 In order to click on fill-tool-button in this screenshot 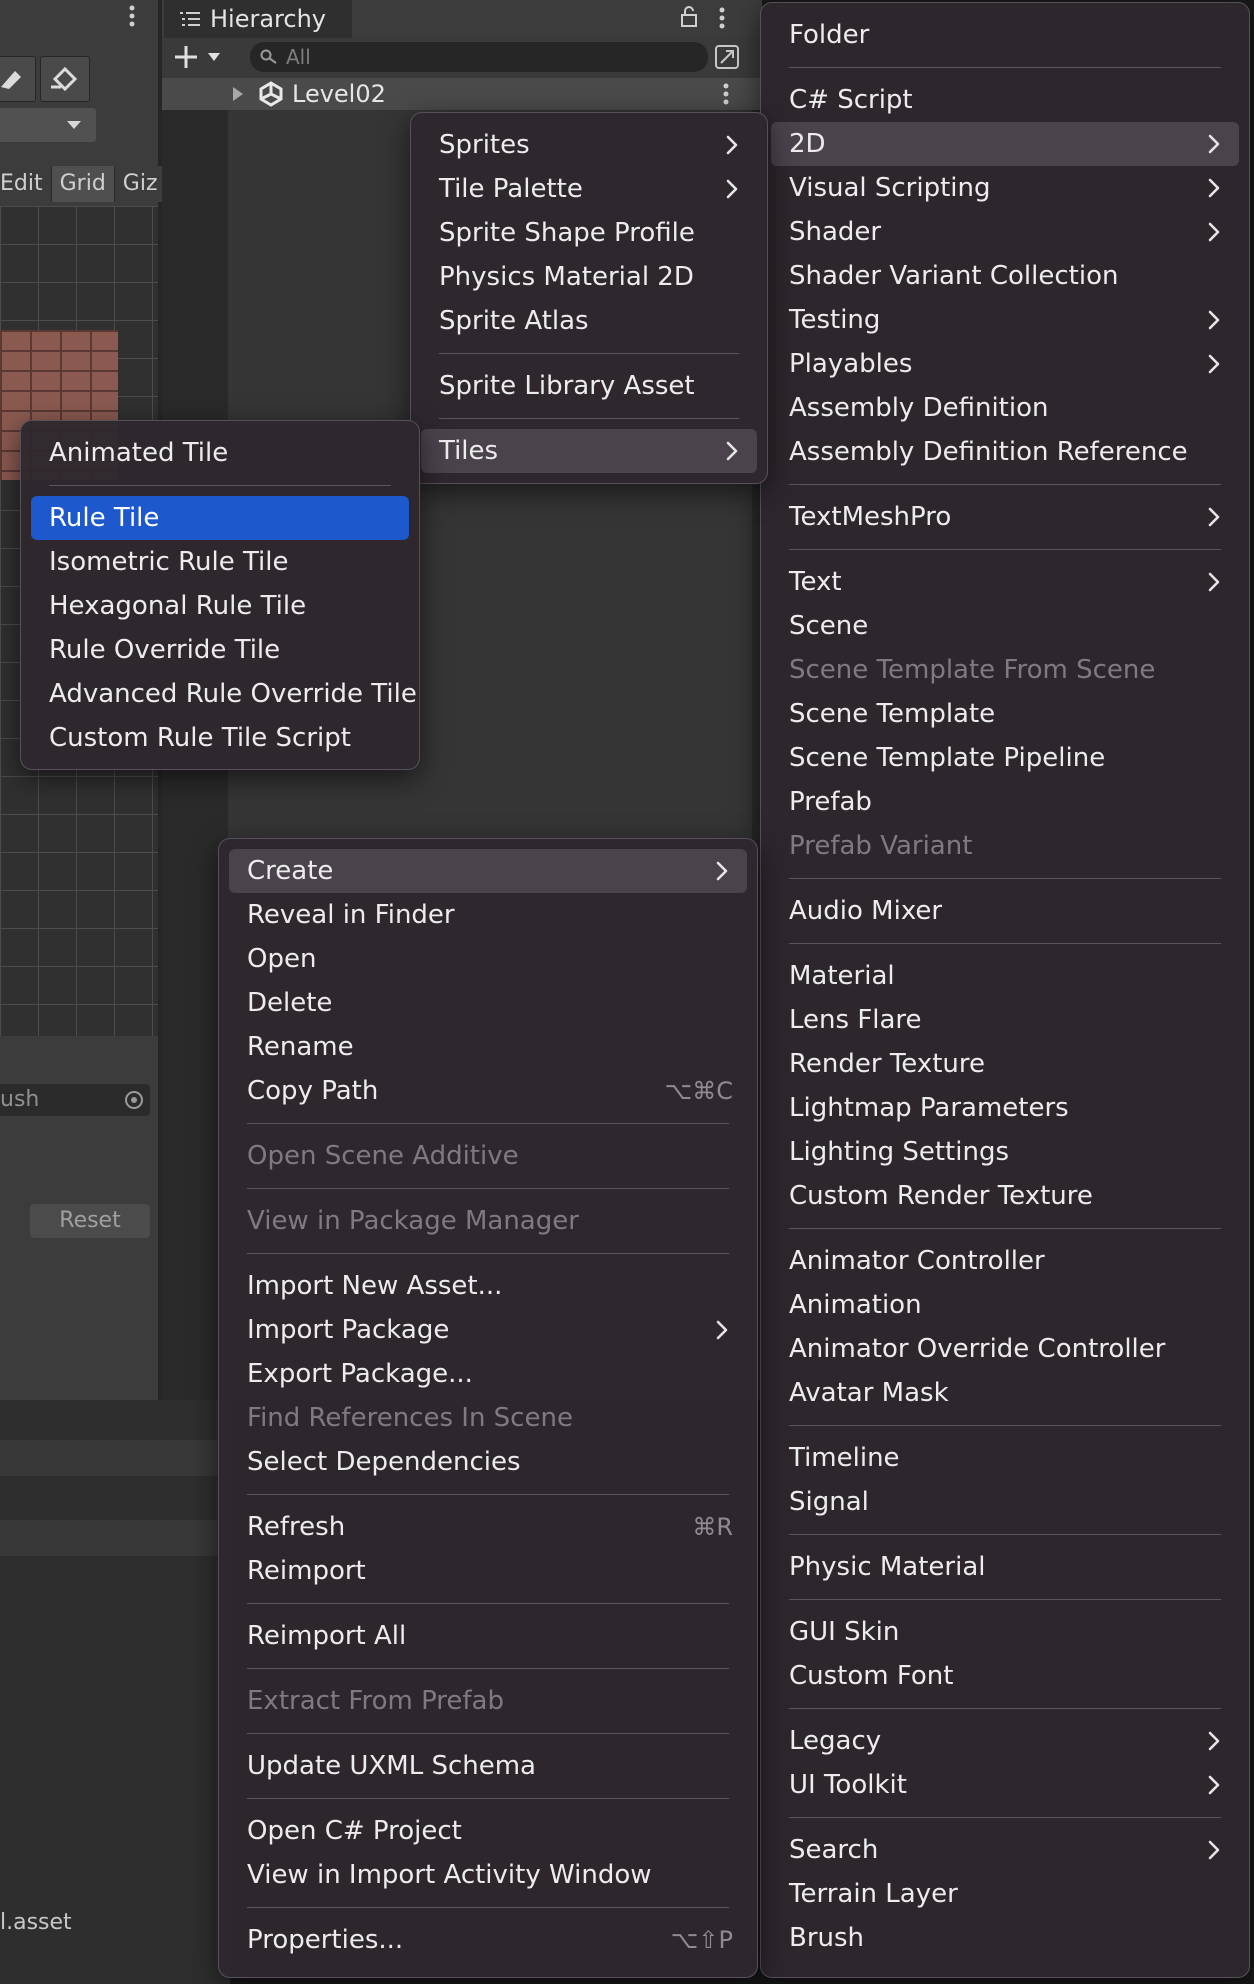, I will do `click(65, 79)`.